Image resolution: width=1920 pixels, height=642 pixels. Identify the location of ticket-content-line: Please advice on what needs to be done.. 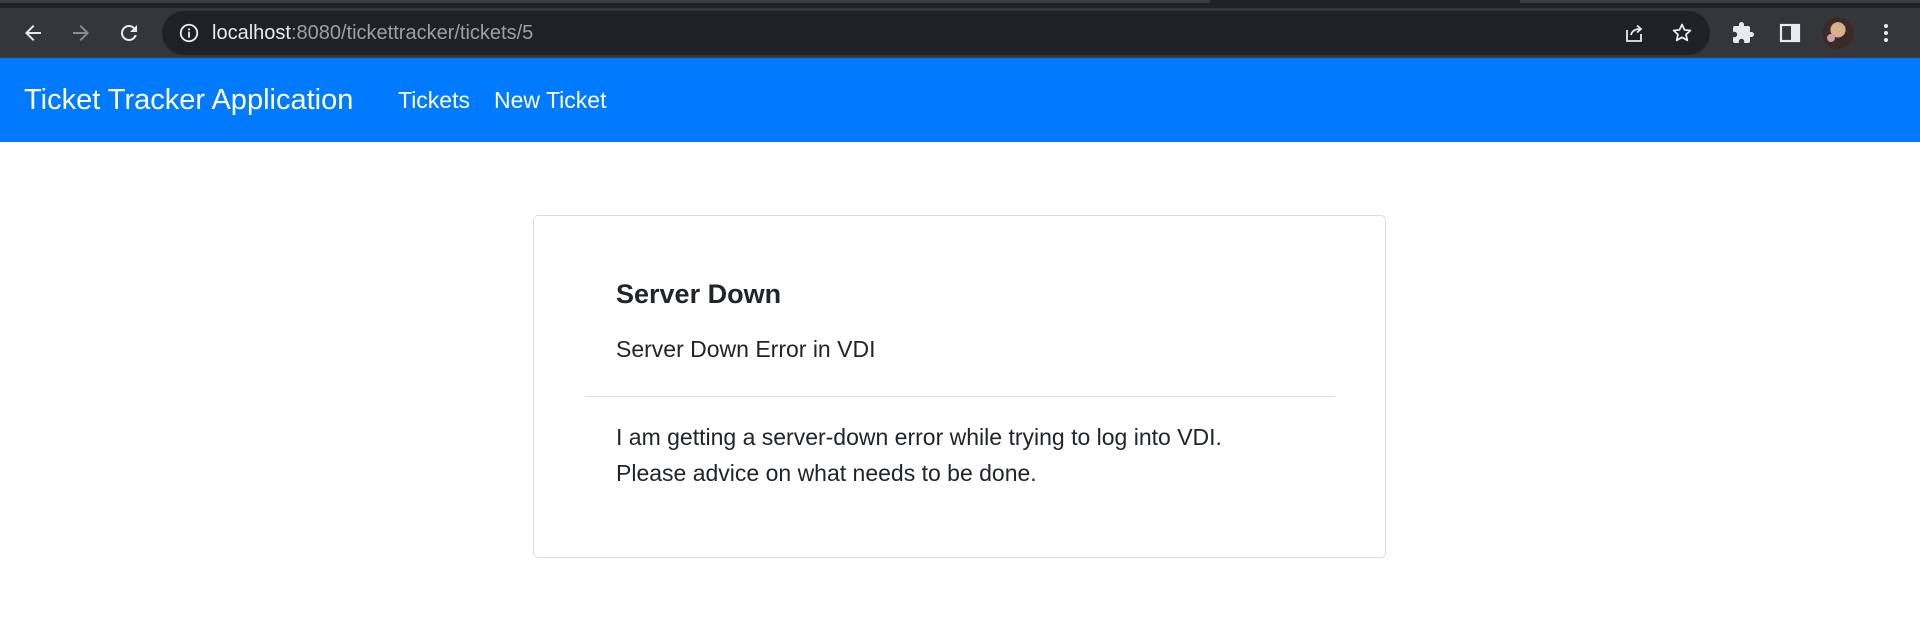
(826, 473).